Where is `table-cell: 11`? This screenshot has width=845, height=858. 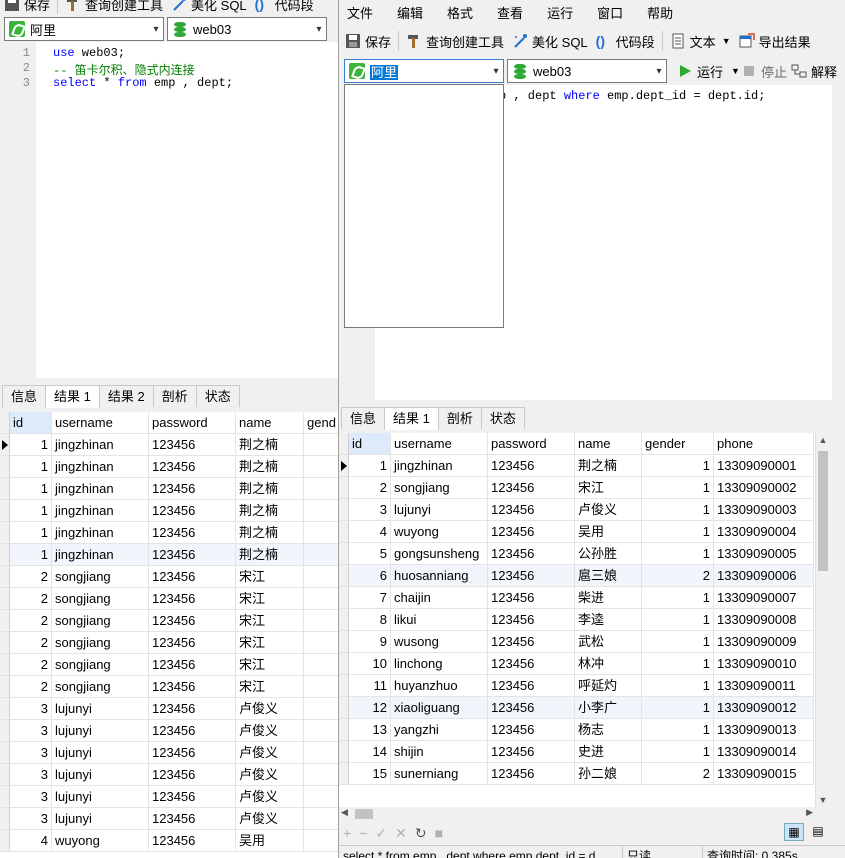
table-cell: 11 is located at coordinates (370, 686).